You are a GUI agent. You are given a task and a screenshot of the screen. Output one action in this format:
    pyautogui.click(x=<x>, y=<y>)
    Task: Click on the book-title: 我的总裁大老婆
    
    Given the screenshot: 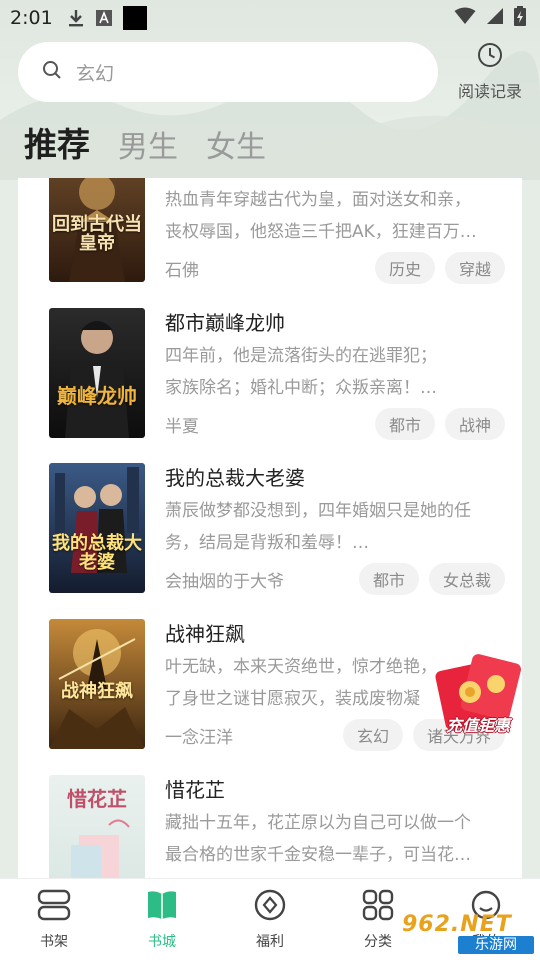 What is the action you would take?
    pyautogui.click(x=235, y=478)
    